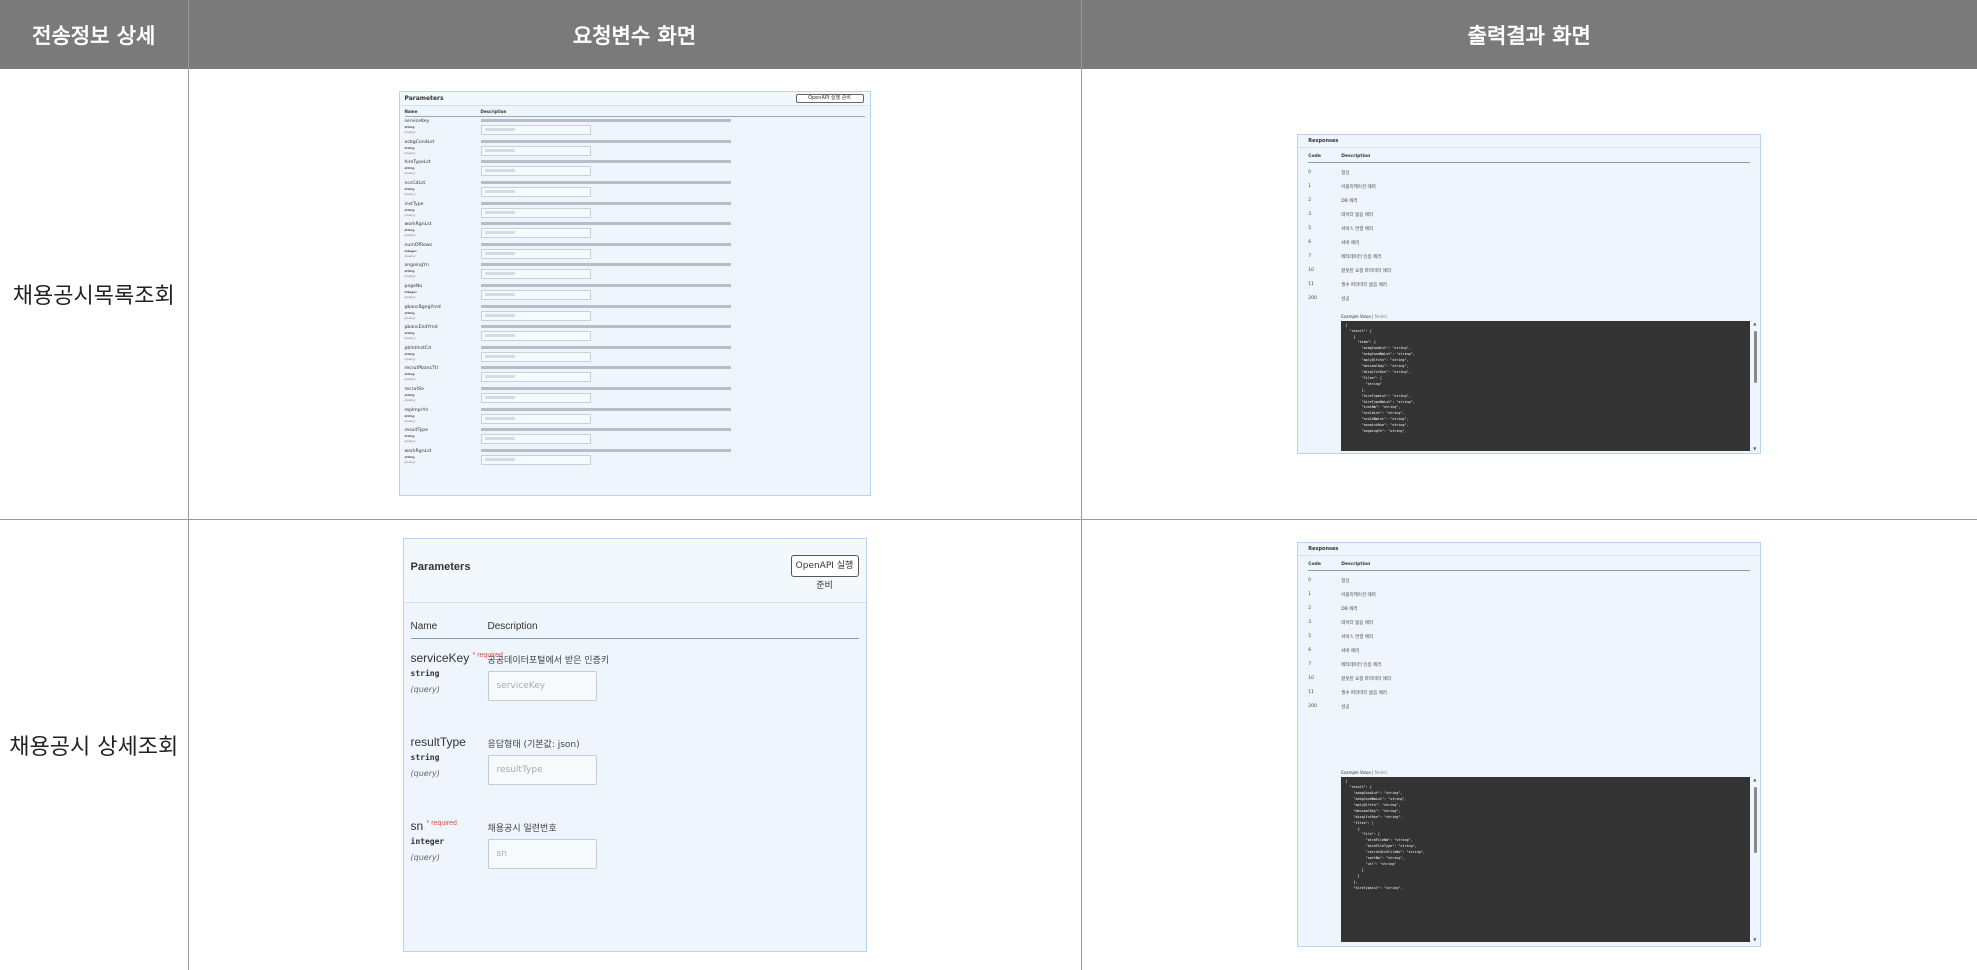  I want to click on response-code: 5, so click(1310, 228).